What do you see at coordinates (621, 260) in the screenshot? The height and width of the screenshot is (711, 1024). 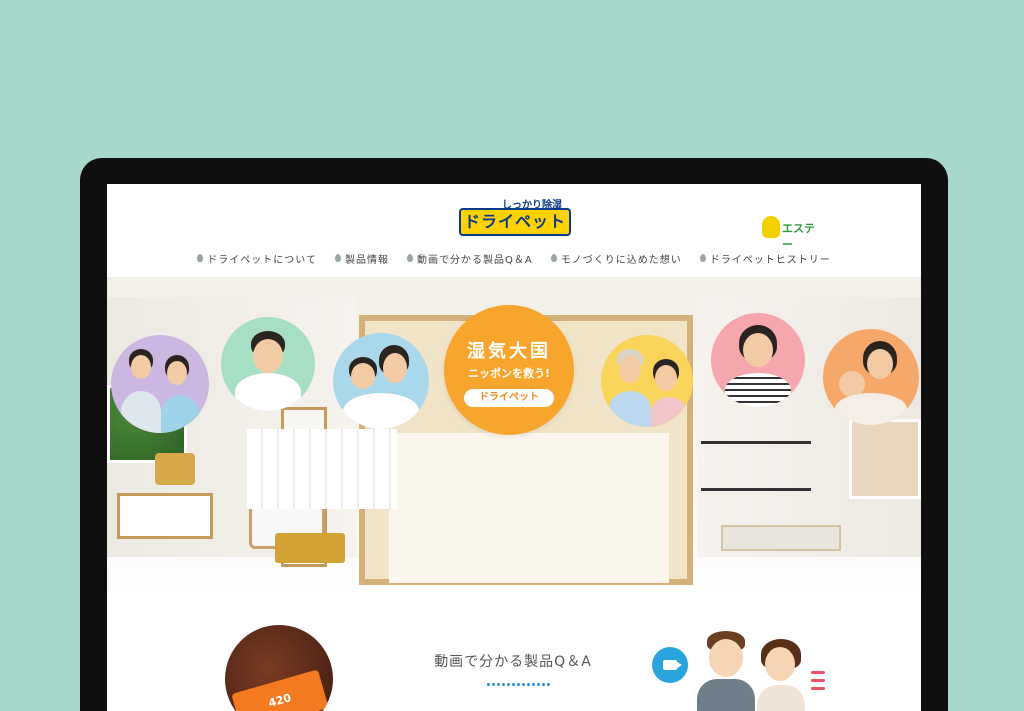 I see `nav-label: モノづくりに込めた想い` at bounding box center [621, 260].